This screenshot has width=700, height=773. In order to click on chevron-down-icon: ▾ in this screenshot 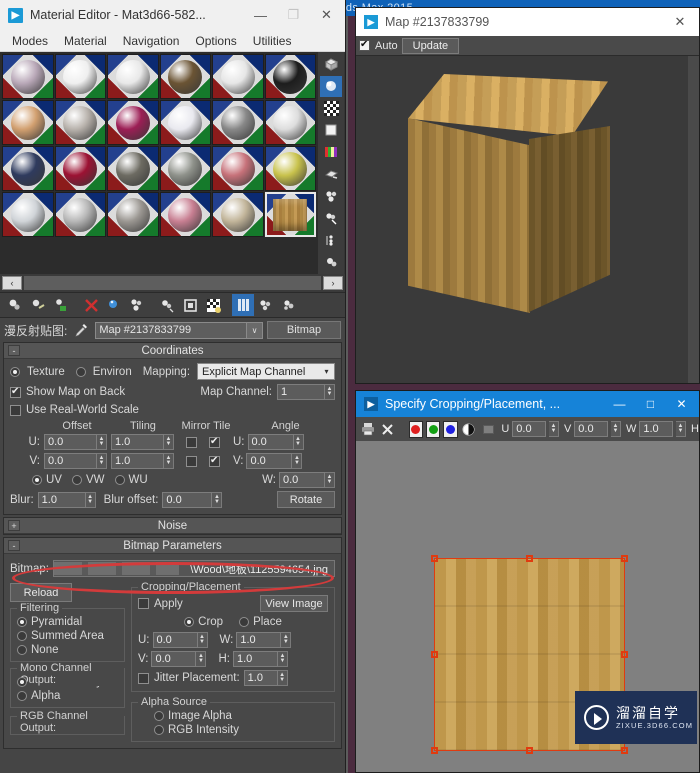, I will do `click(326, 371)`.